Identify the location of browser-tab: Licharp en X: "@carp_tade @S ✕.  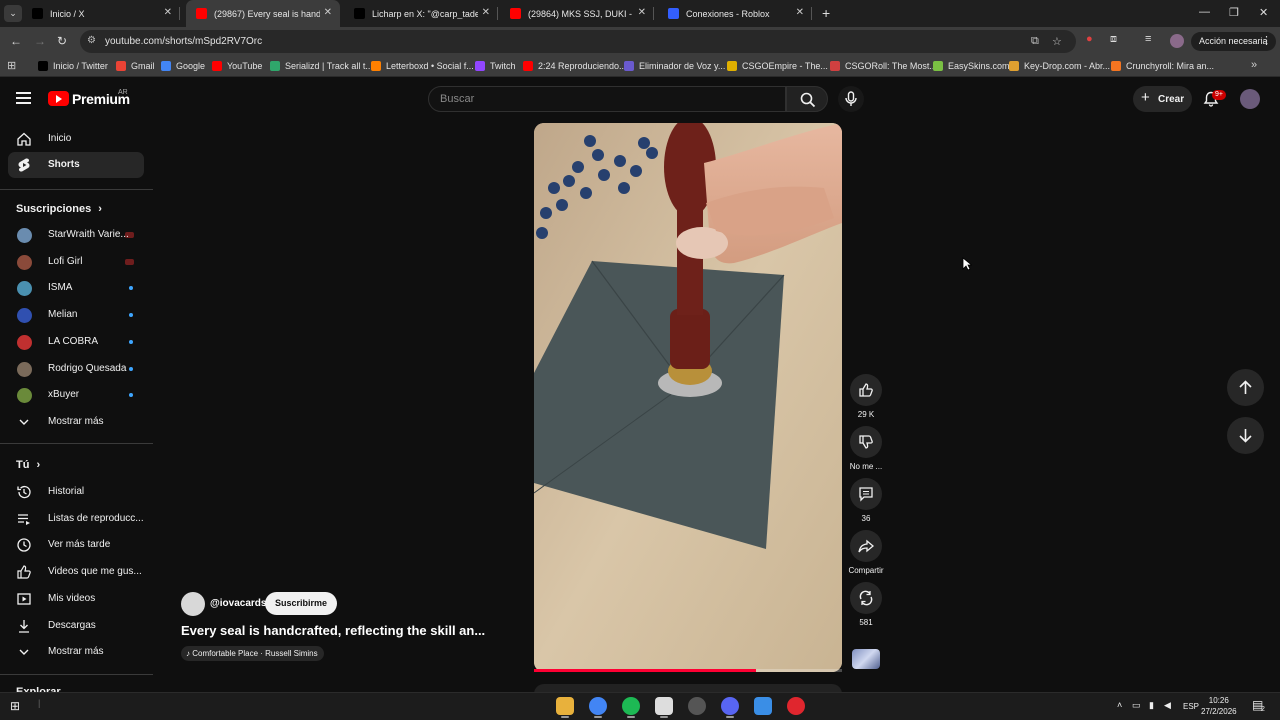
(421, 13).